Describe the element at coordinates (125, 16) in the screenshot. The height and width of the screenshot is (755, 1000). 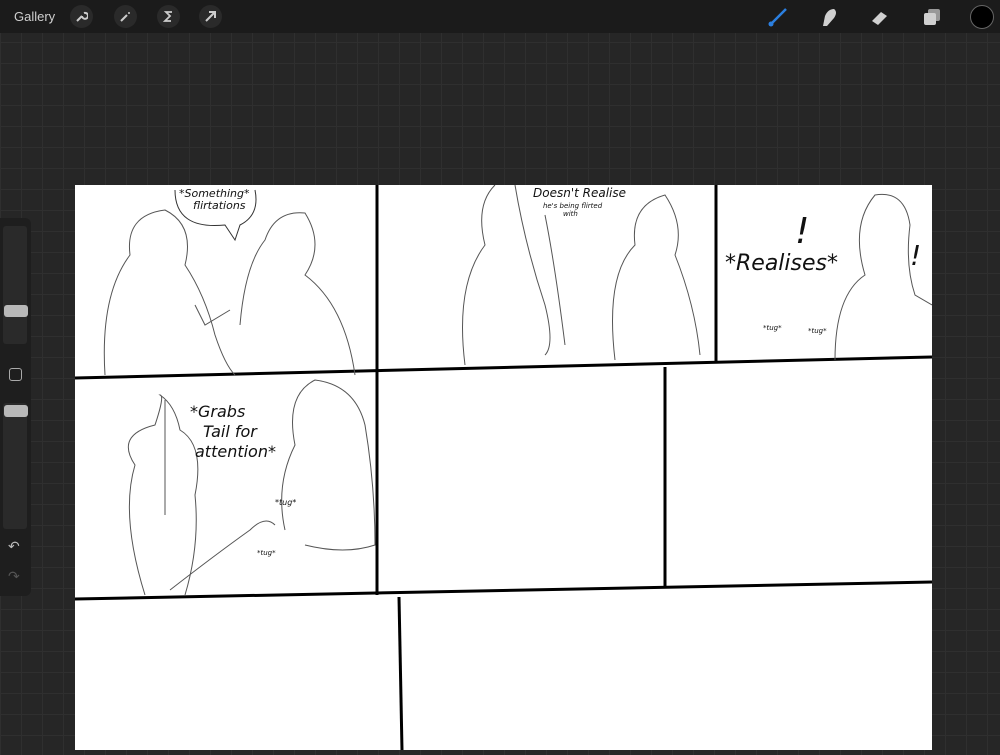
I see `magic-wand-icon` at that location.